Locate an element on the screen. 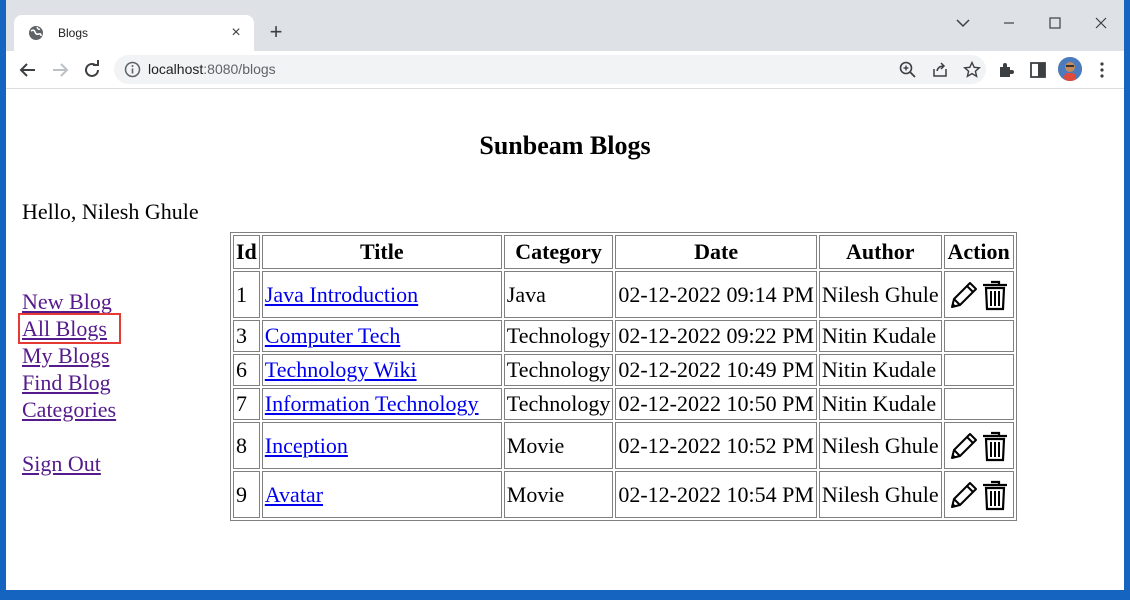 The image size is (1130, 600). site-info-icon is located at coordinates (132, 69).